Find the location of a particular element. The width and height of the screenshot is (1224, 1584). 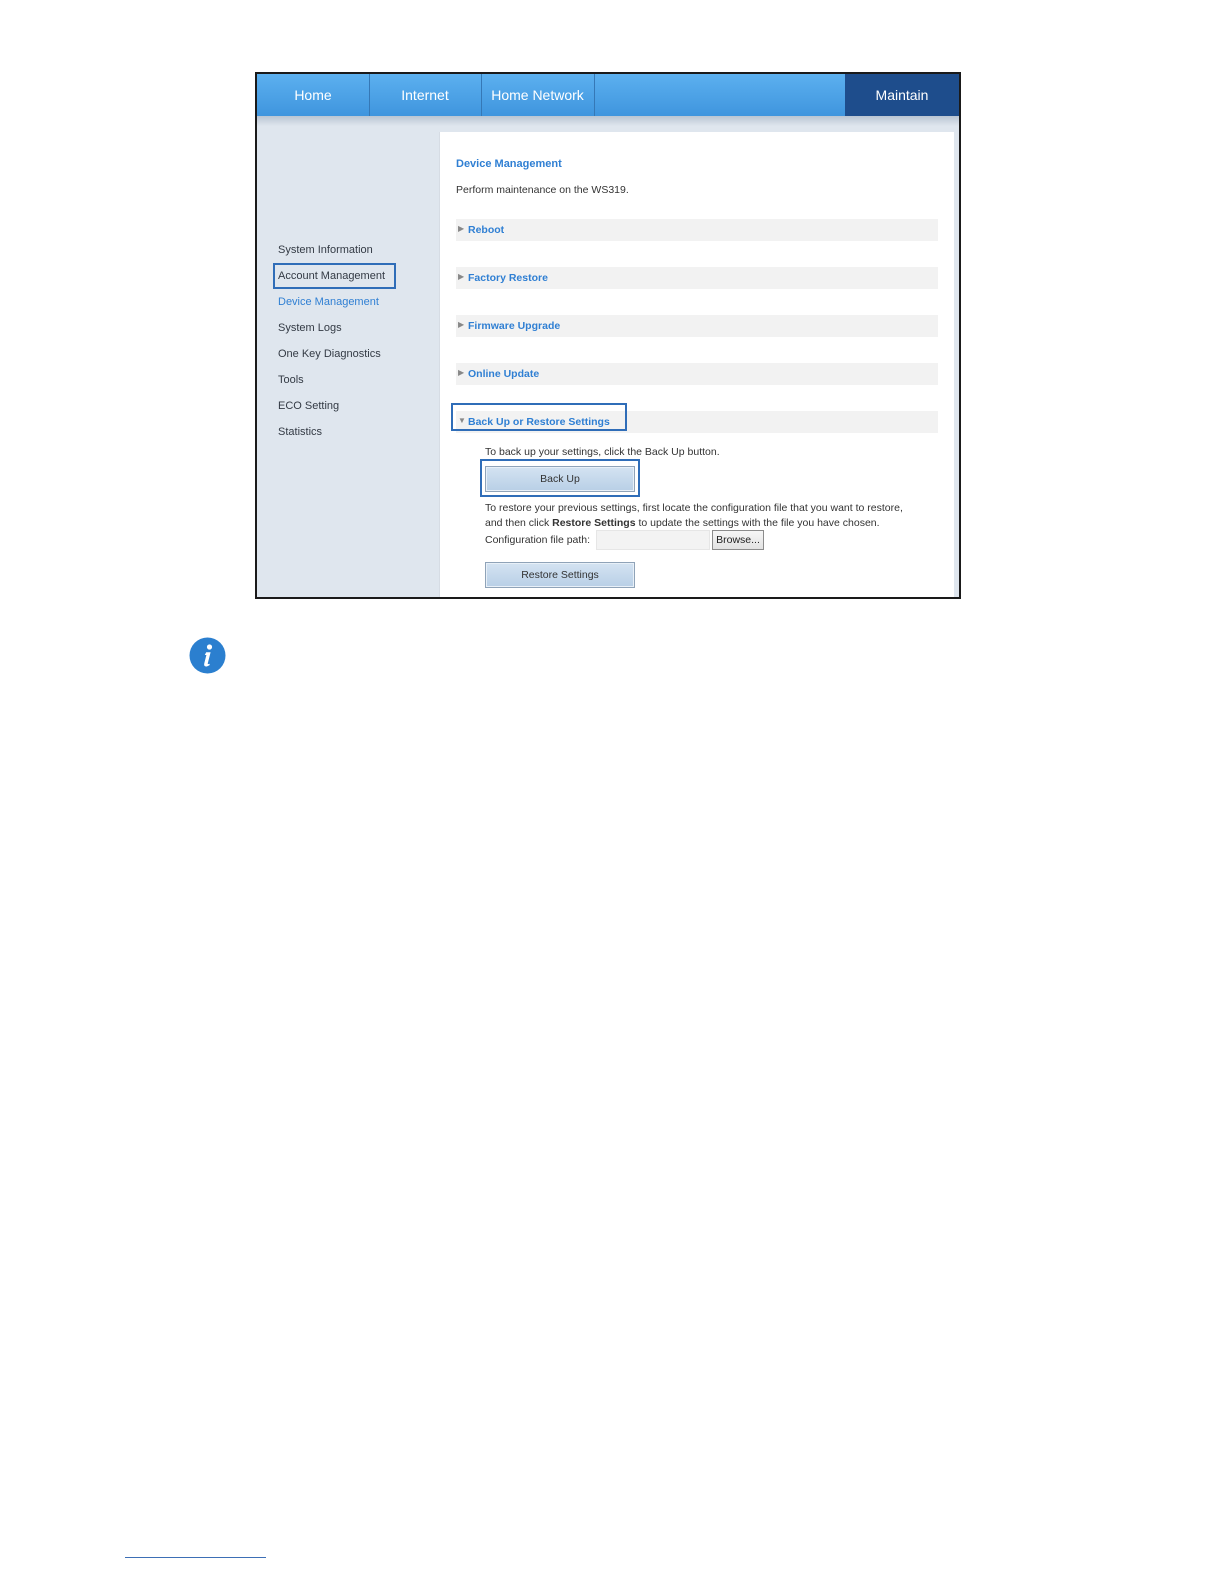

section-label: Firmware Upgrade is located at coordinates (514, 326).